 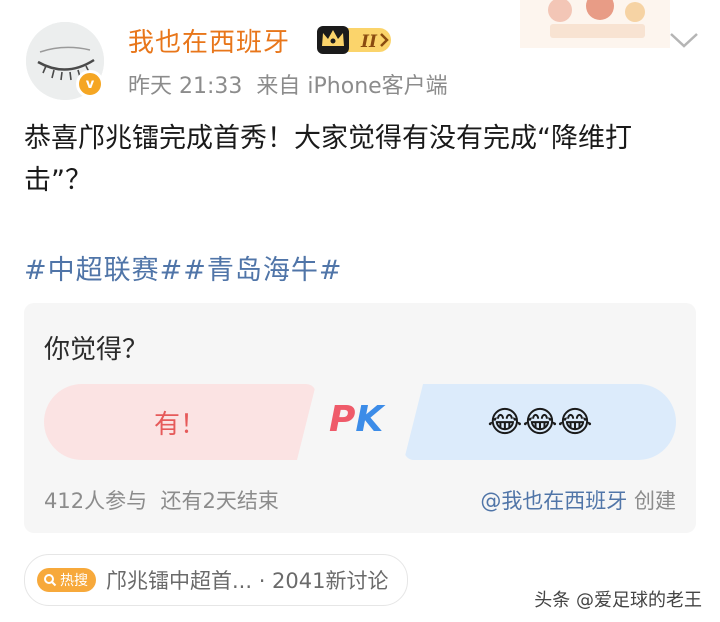 I want to click on pk-p: P, so click(x=342, y=419).